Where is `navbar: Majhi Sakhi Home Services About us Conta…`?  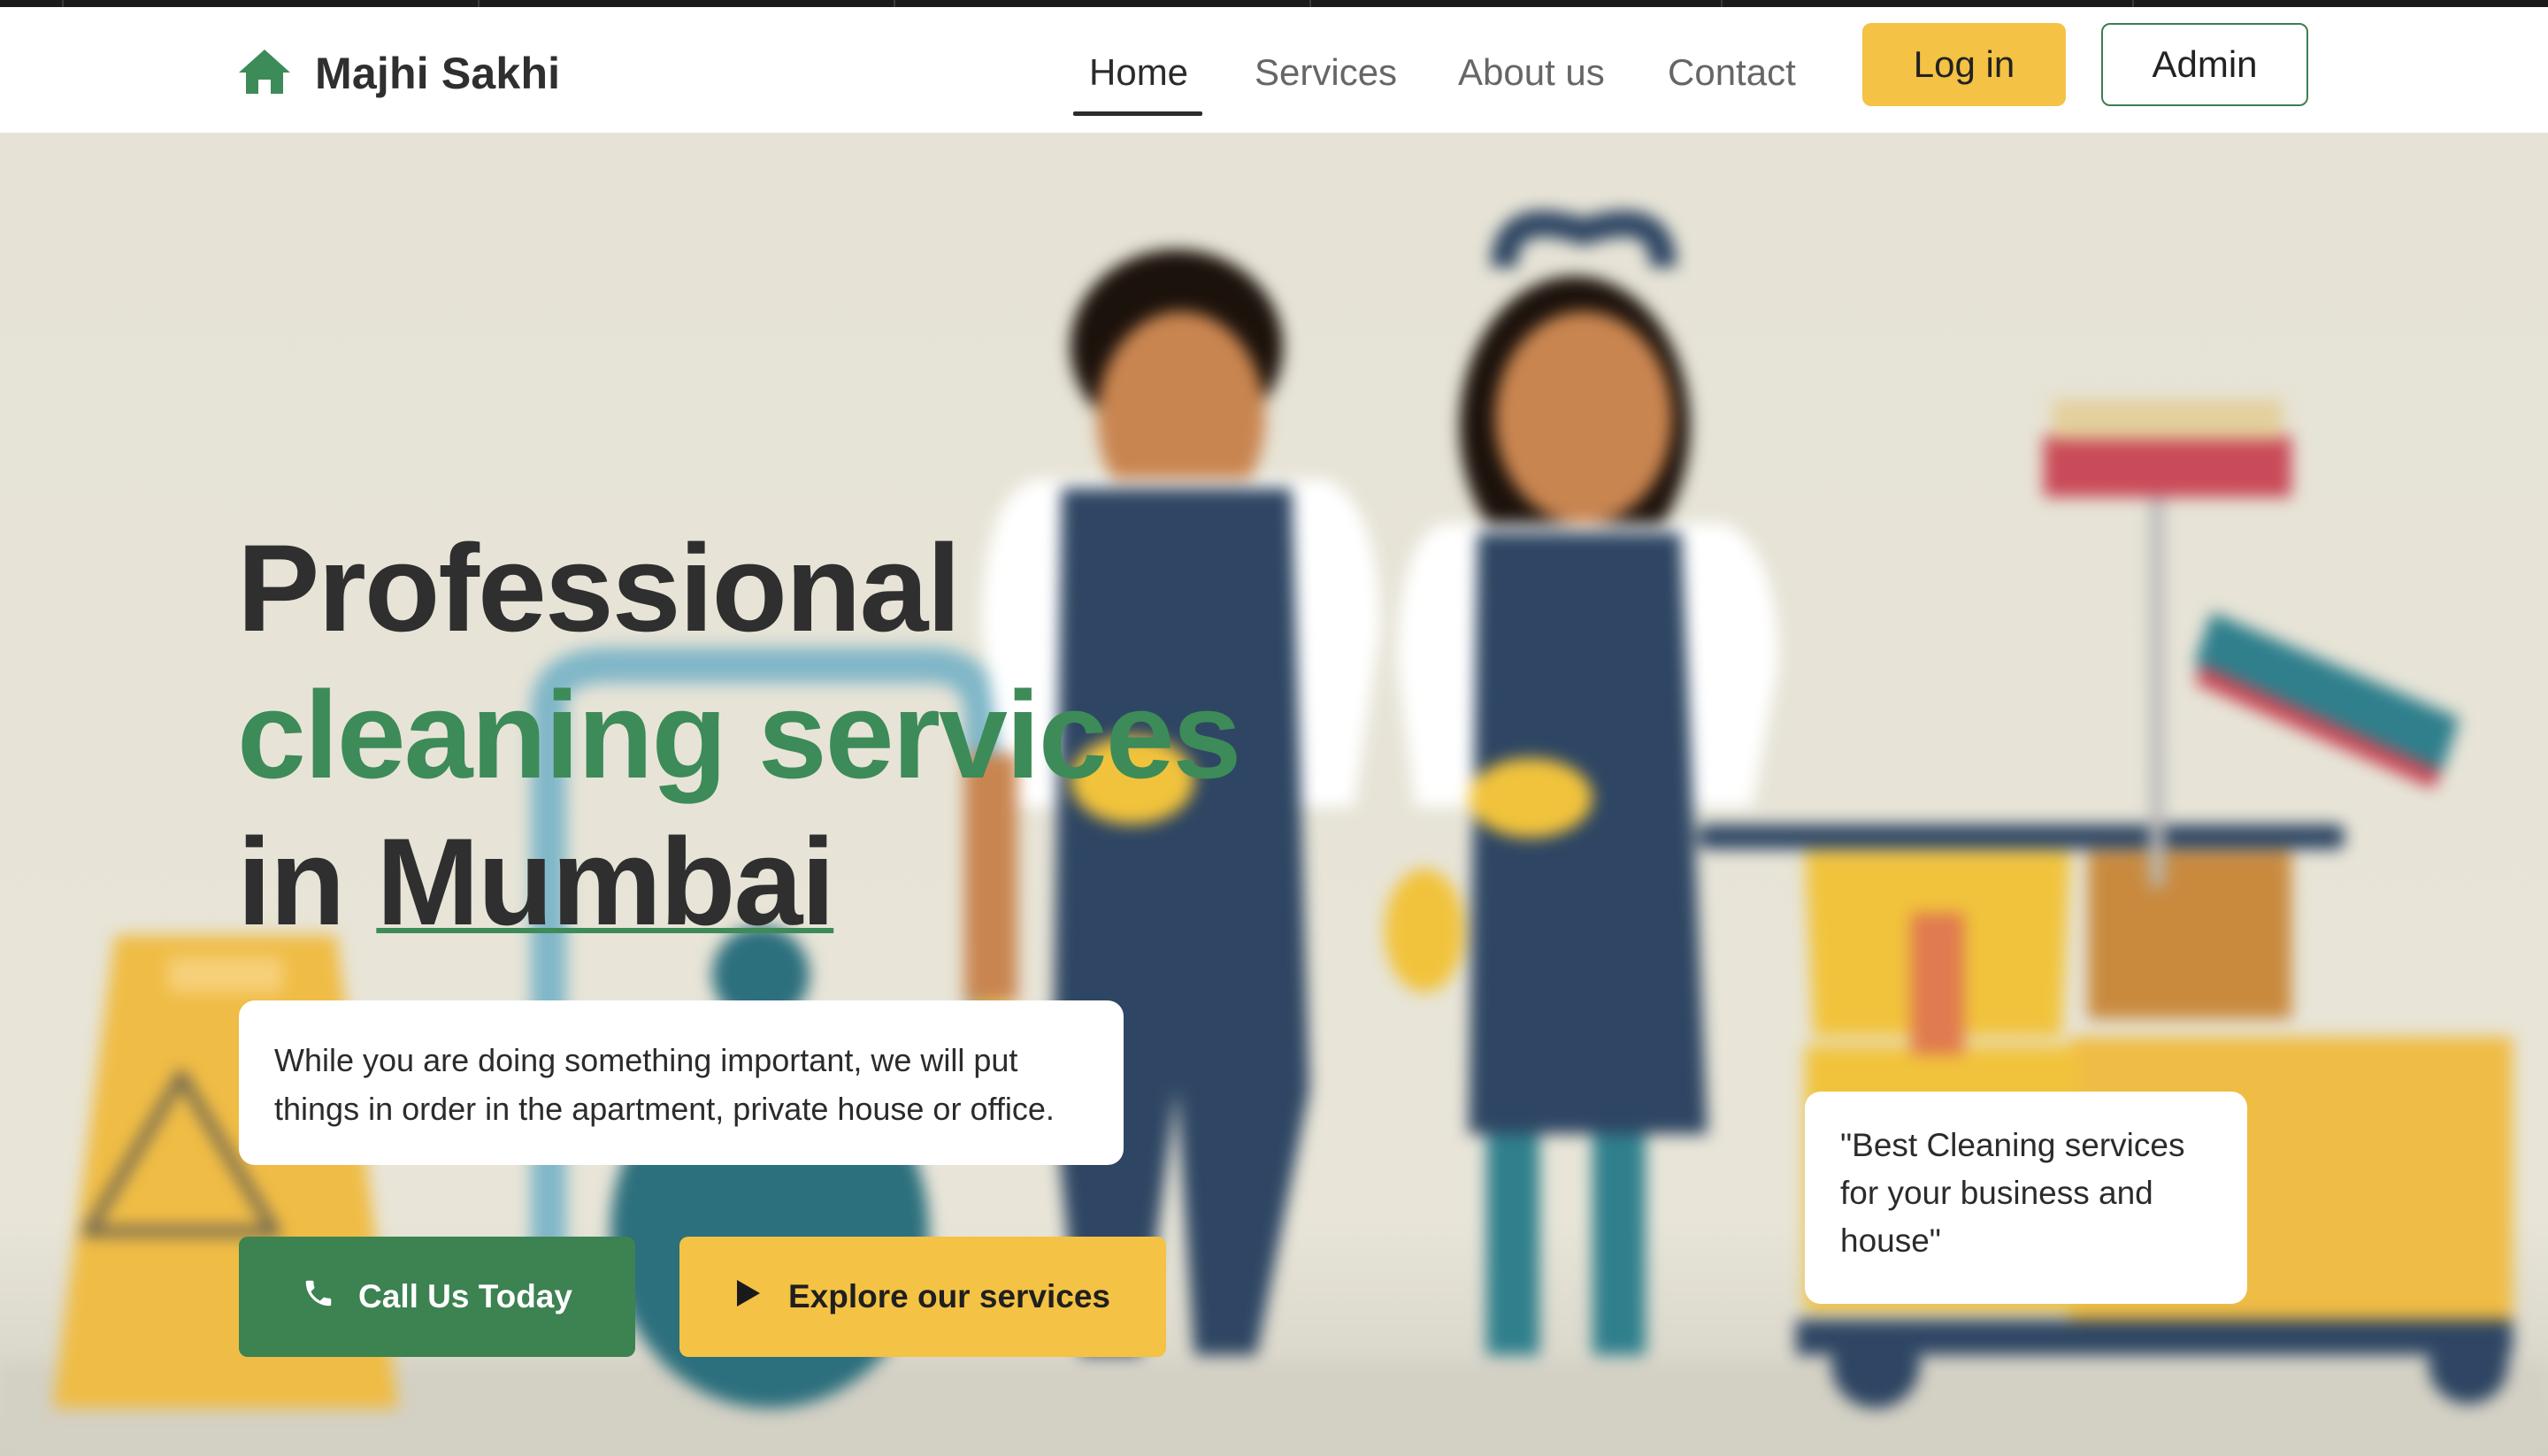
navbar: Majhi Sakhi Home Services About us Conta… is located at coordinates (1274, 70).